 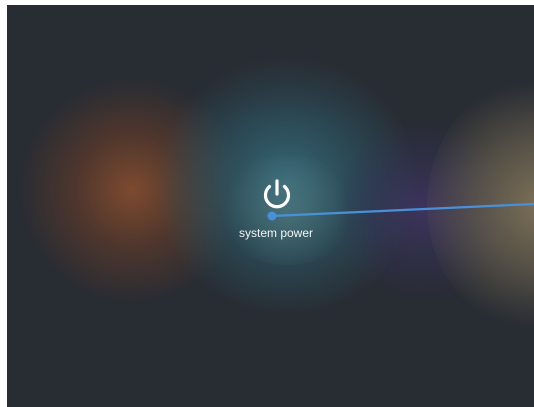 What do you see at coordinates (276, 210) in the screenshot?
I see `system-power-button: system power` at bounding box center [276, 210].